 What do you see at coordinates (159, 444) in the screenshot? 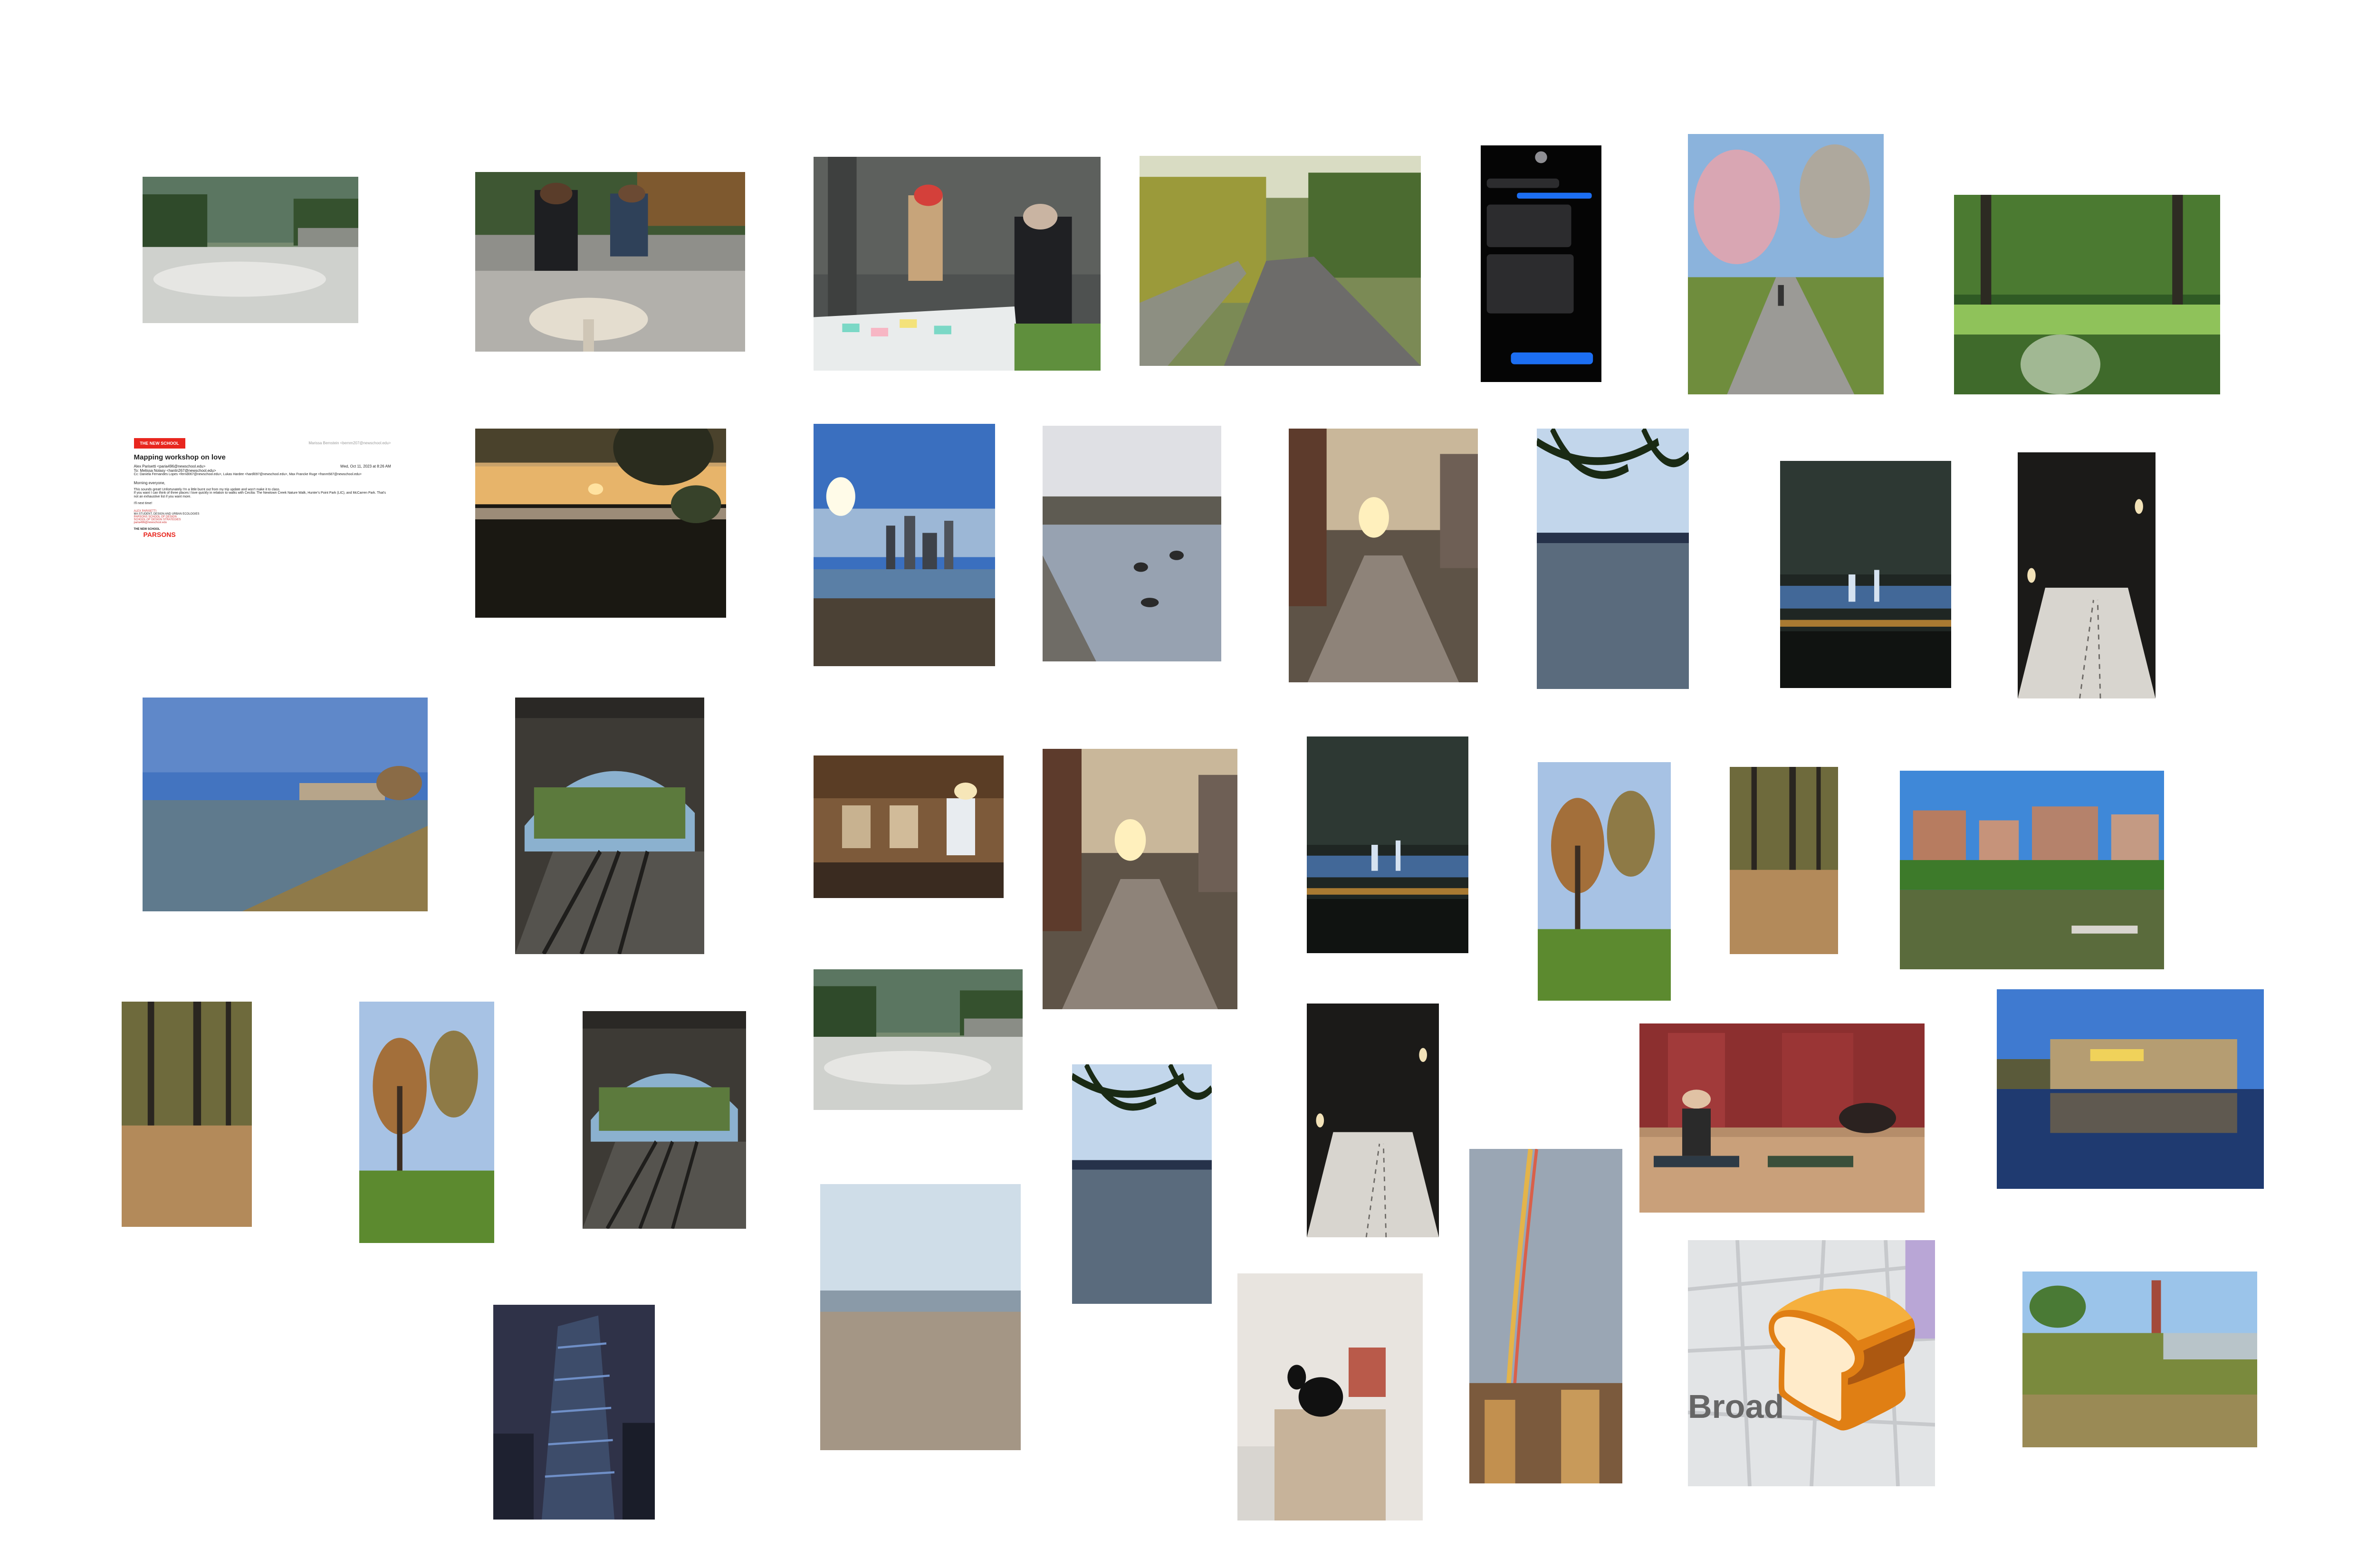
I see `email-logo: THE NEW SCHOOL` at bounding box center [159, 444].